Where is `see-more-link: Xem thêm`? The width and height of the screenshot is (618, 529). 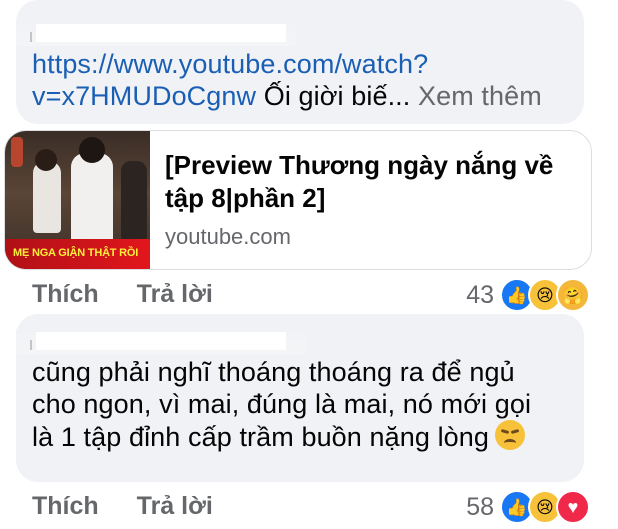 see-more-link: Xem thêm is located at coordinates (480, 96).